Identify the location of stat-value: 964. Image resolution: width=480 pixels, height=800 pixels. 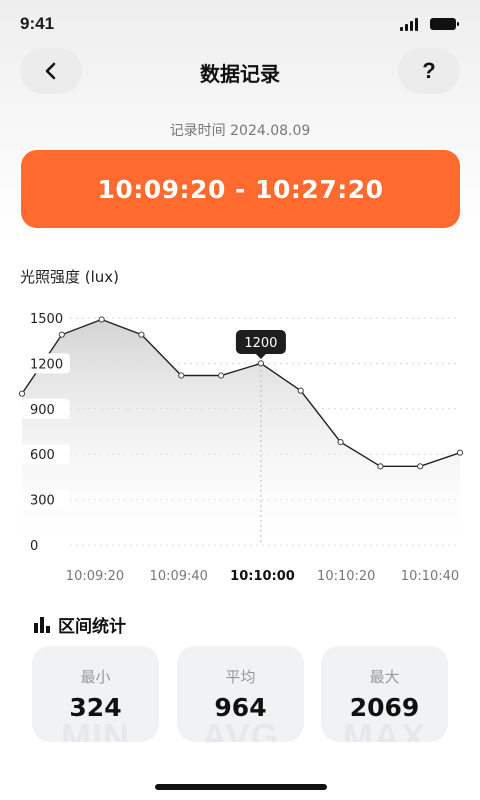
(240, 707).